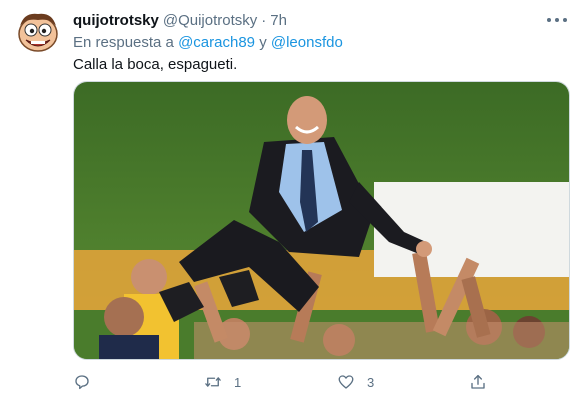 The image size is (585, 400). I want to click on tweet-header: quijotrotsky @Quijotrotsky · 7h, so click(319, 21).